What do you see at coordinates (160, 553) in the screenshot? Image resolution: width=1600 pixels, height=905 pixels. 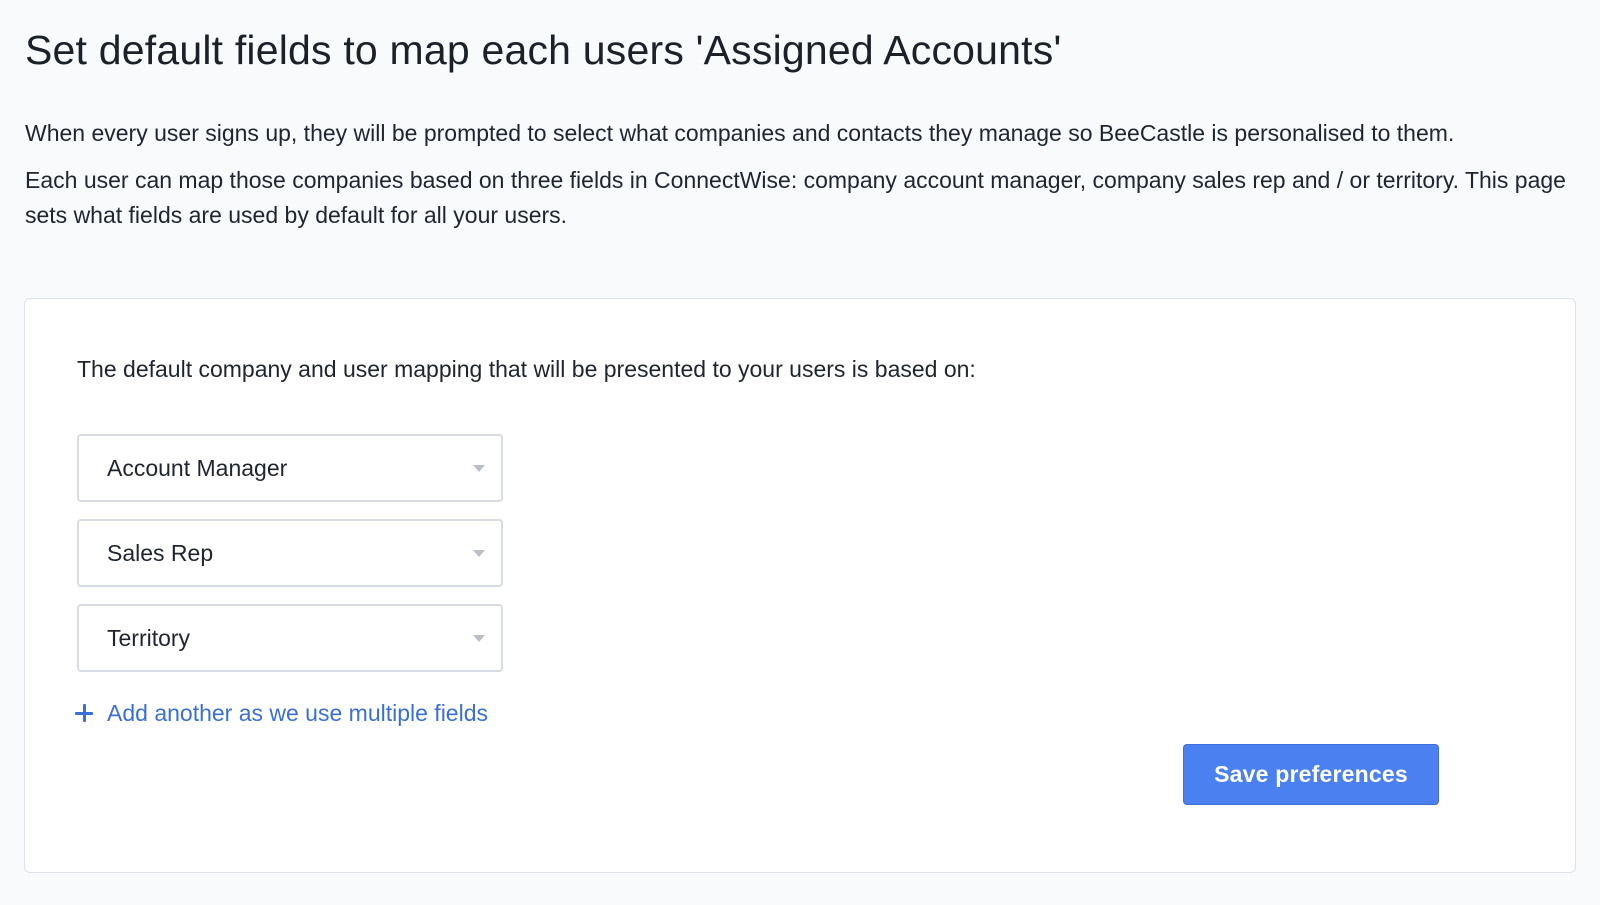 I see `select-value: Sales Rep` at bounding box center [160, 553].